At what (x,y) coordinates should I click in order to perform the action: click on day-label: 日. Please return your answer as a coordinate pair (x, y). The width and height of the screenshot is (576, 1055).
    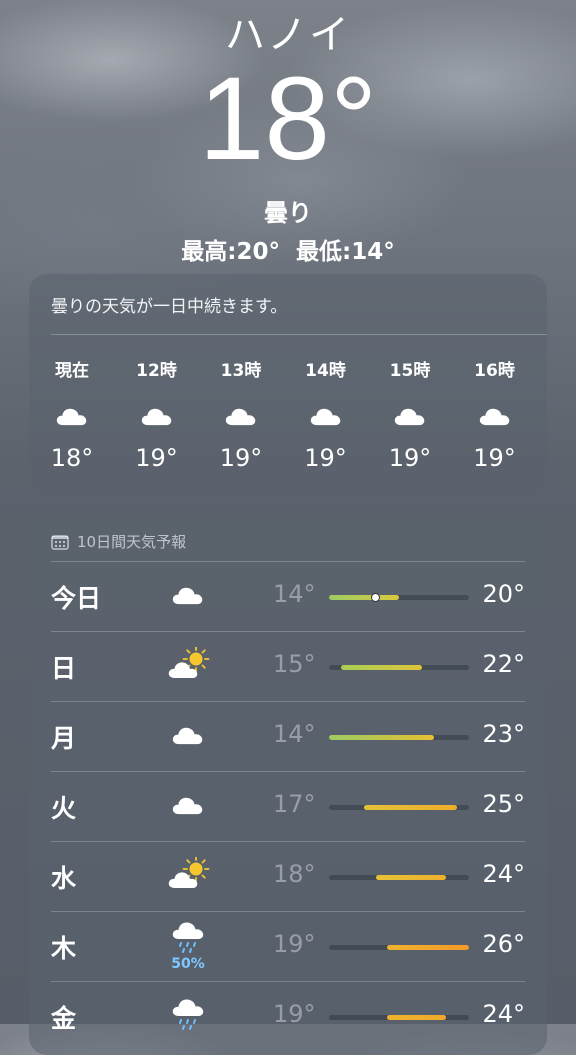
    Looking at the image, I should click on (64, 668).